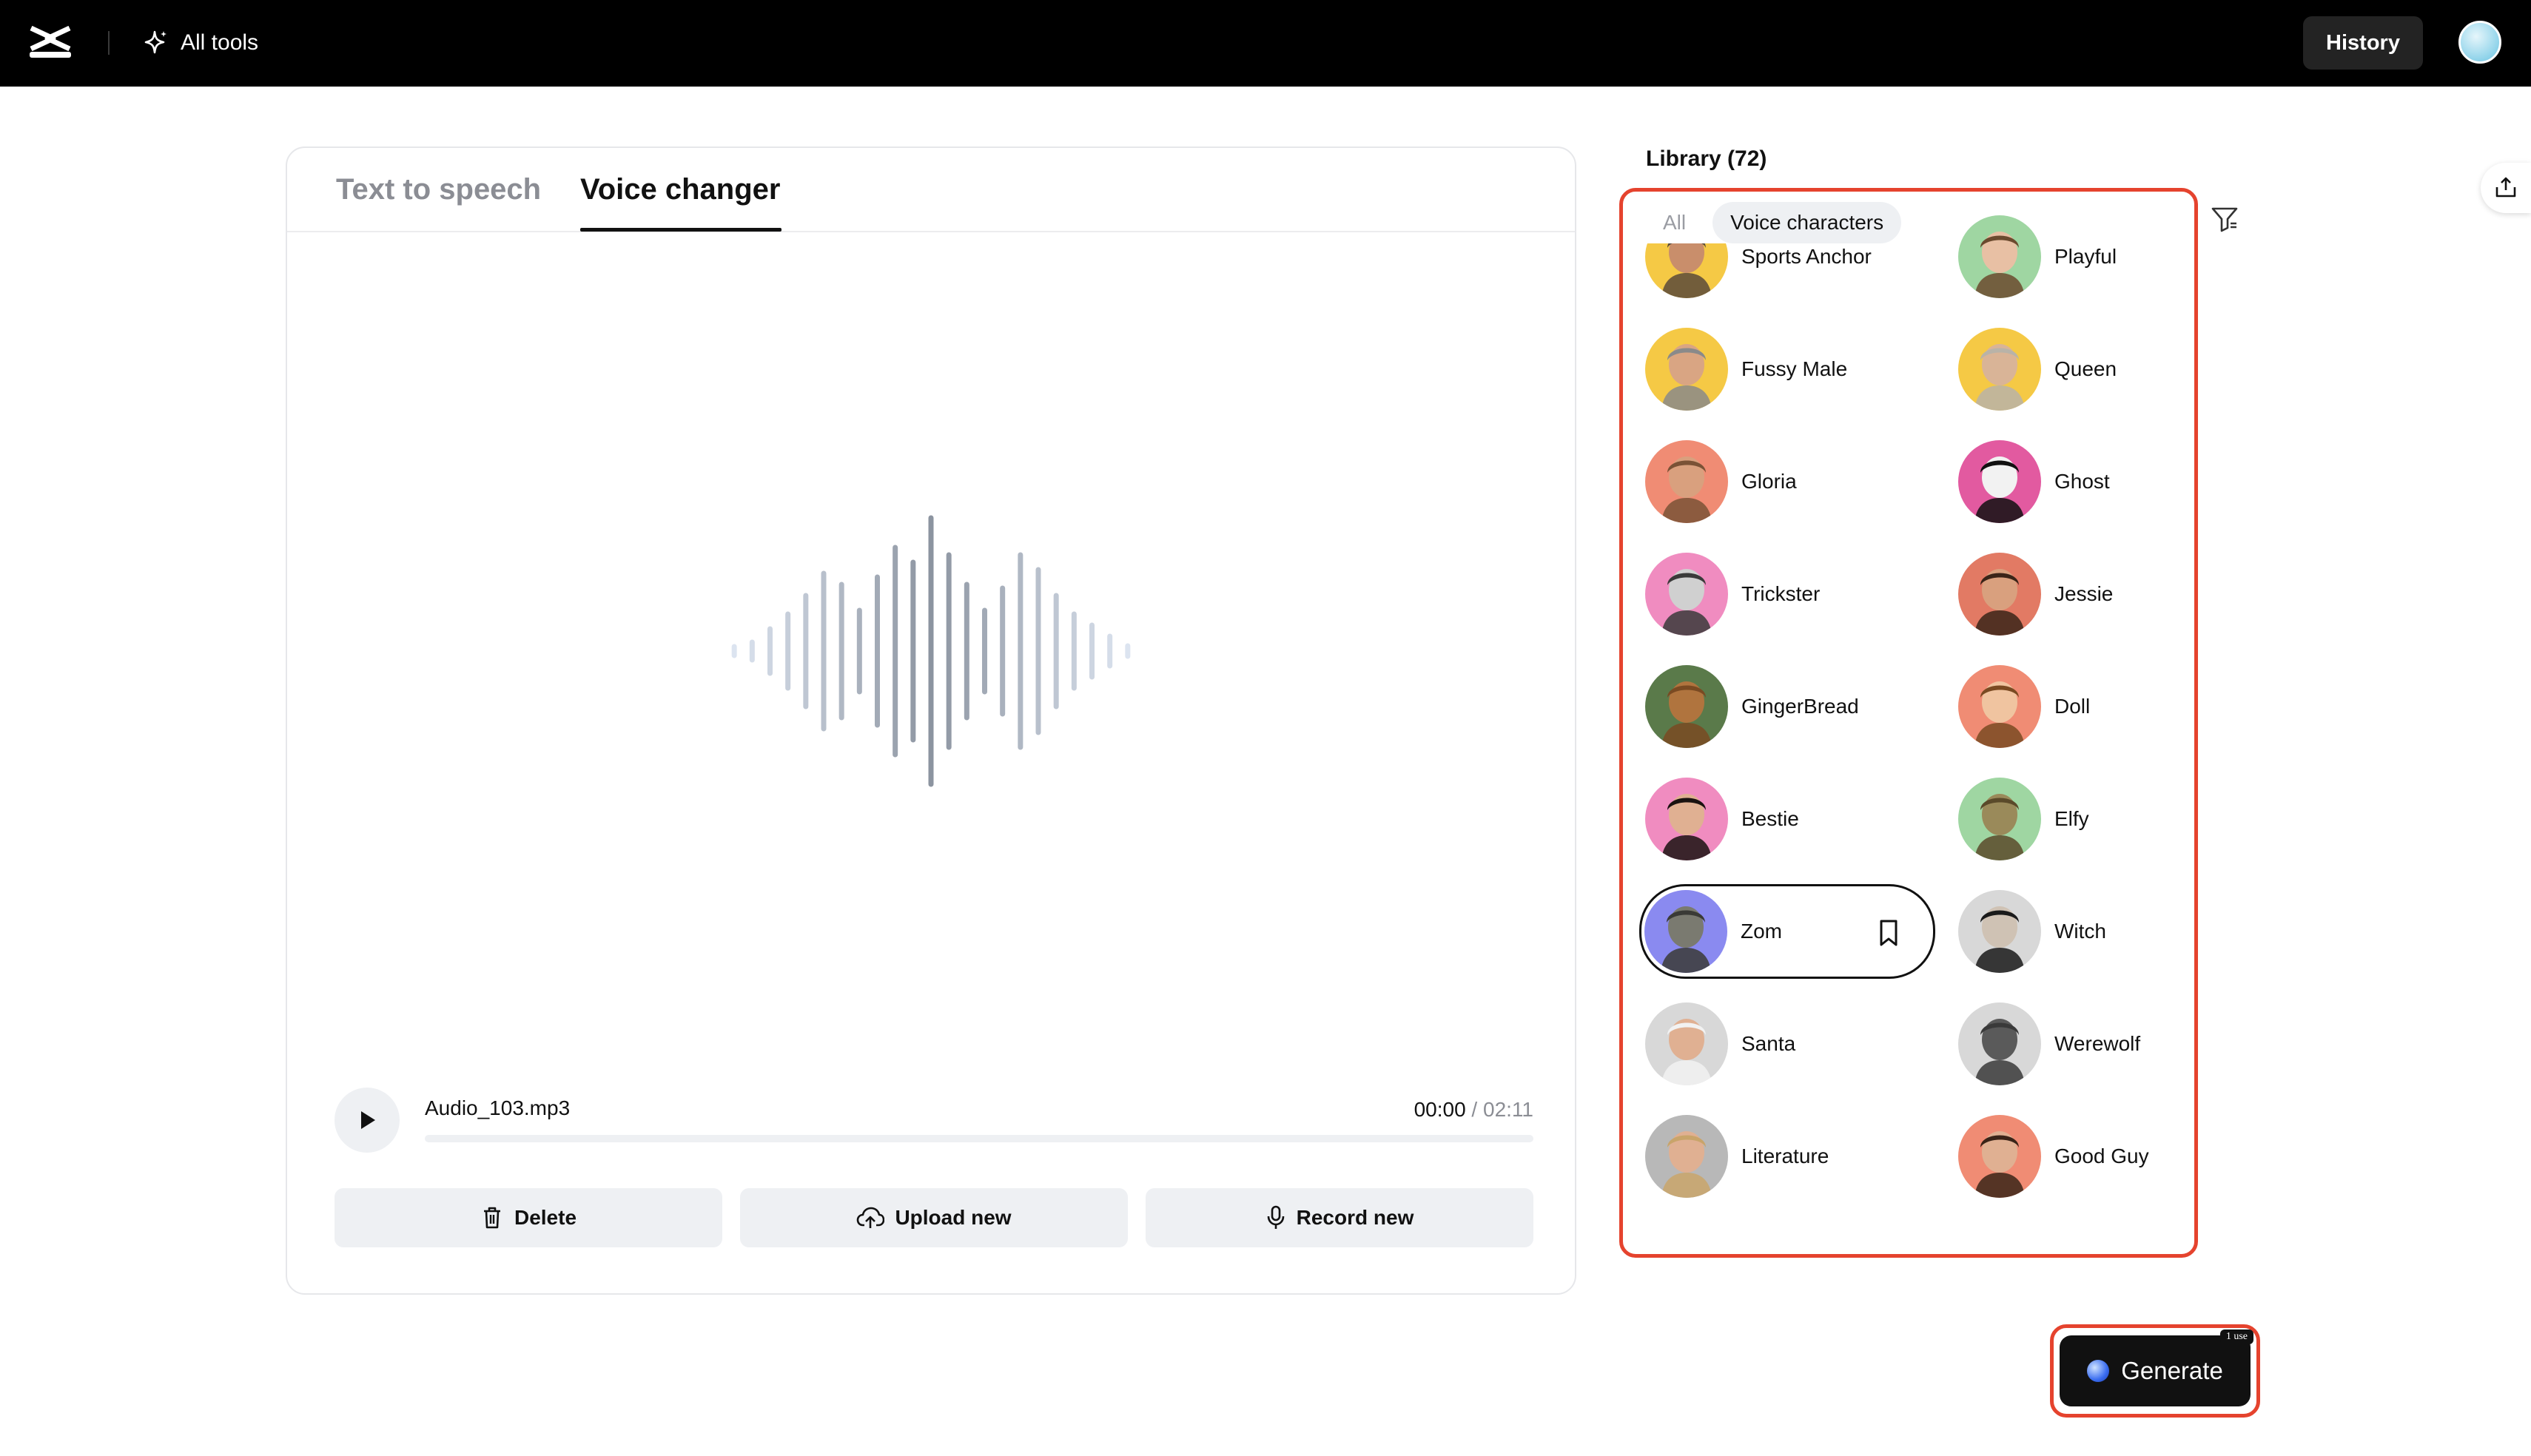 This screenshot has width=2531, height=1456. Describe the element at coordinates (2085, 369) in the screenshot. I see `voice-name: Queen` at that location.